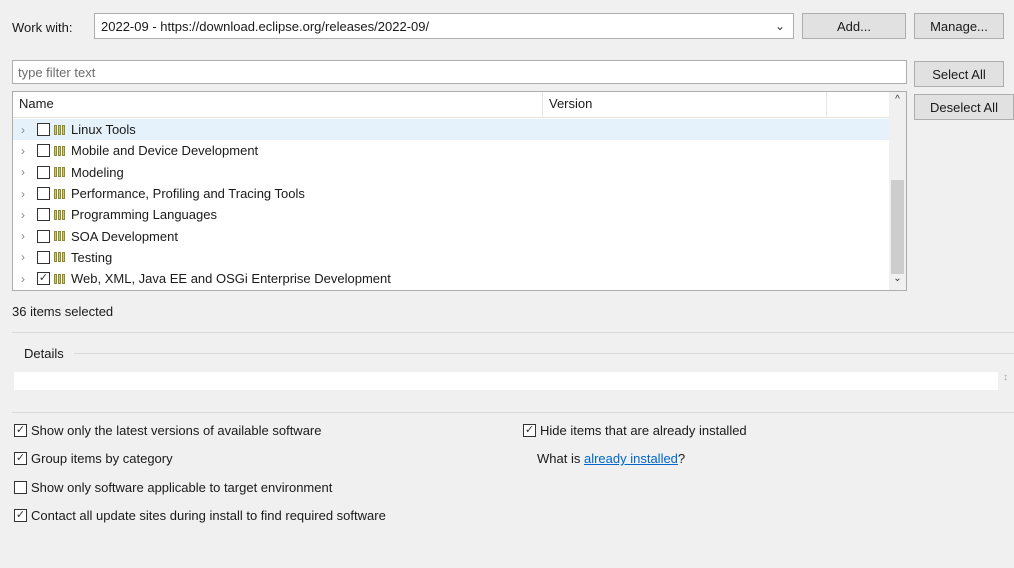 The image size is (1014, 568). Describe the element at coordinates (102, 458) in the screenshot. I see `option-group-by-category-label: Group items by category` at that location.